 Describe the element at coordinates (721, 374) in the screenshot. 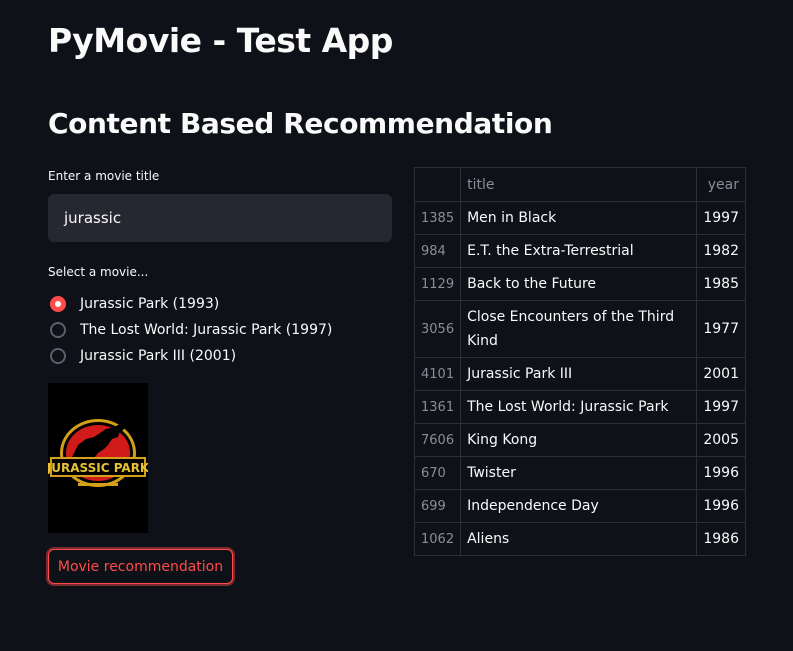

I see `row-year-cell: 2001` at that location.